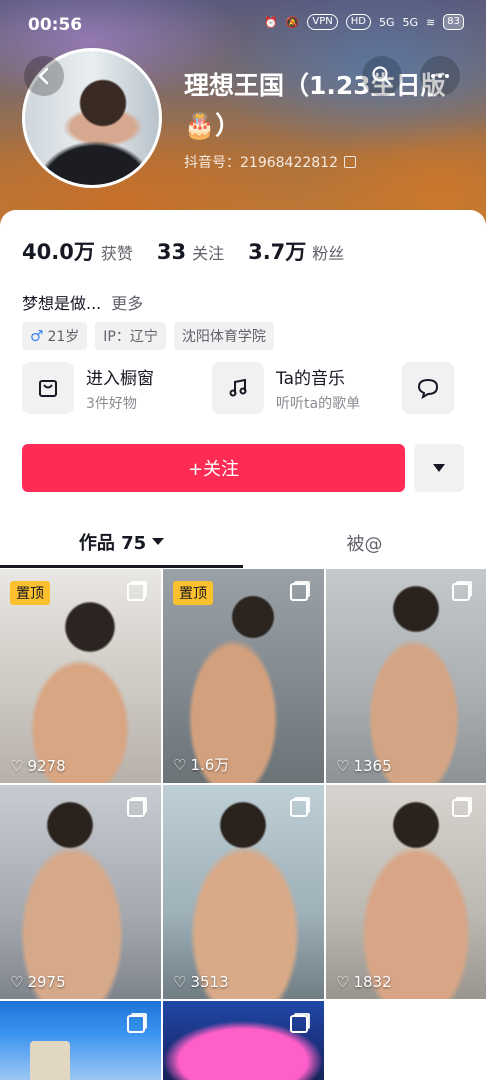  What do you see at coordinates (406, 676) in the screenshot?
I see `video-tile: ♡ 1365` at bounding box center [406, 676].